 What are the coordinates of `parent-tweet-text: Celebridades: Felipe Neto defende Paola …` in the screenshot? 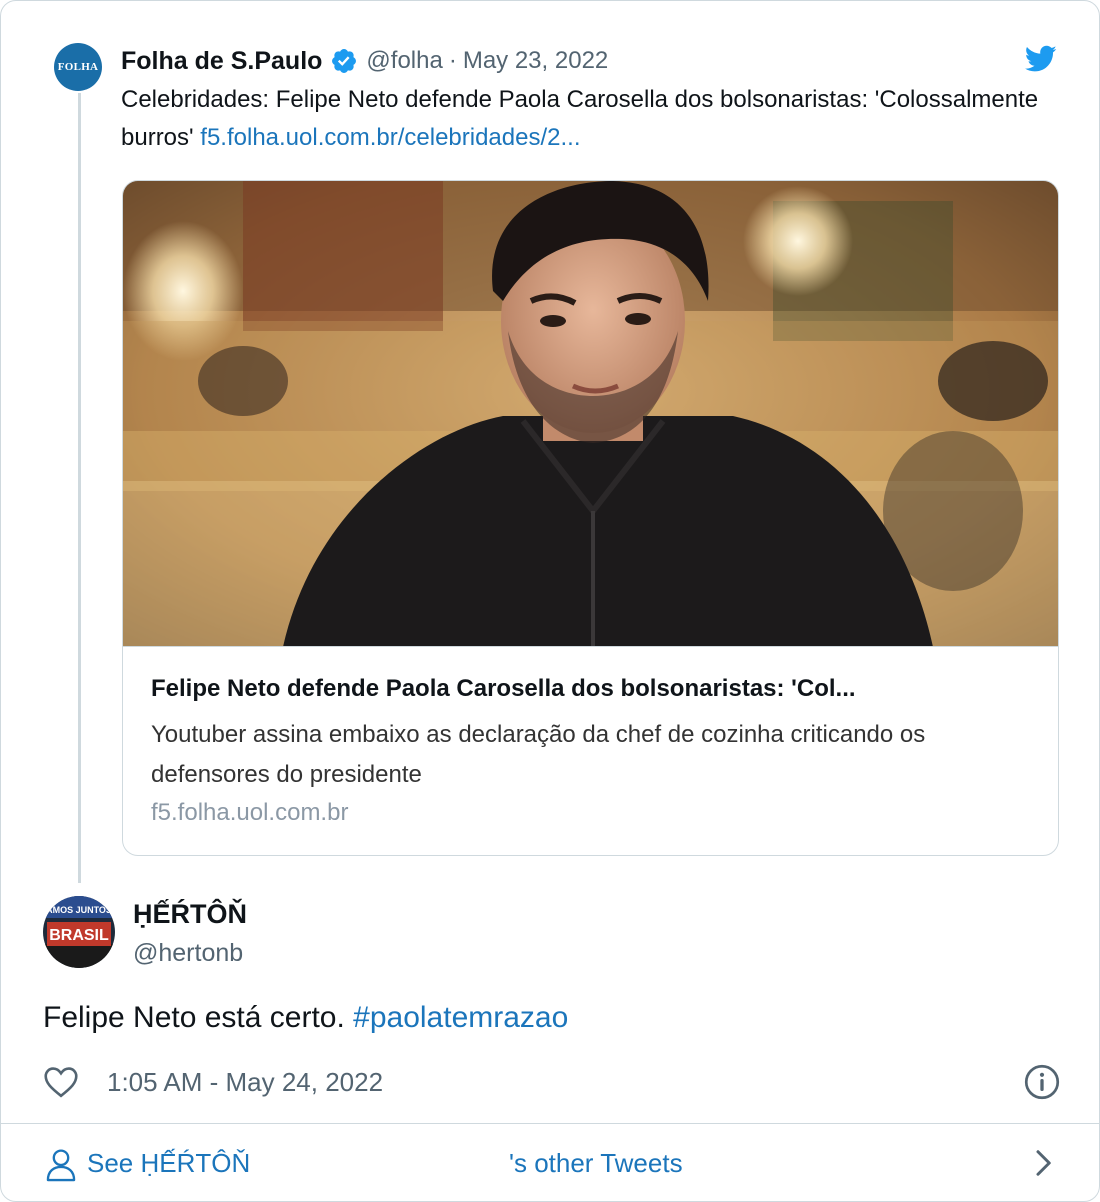 It's located at (591, 119).